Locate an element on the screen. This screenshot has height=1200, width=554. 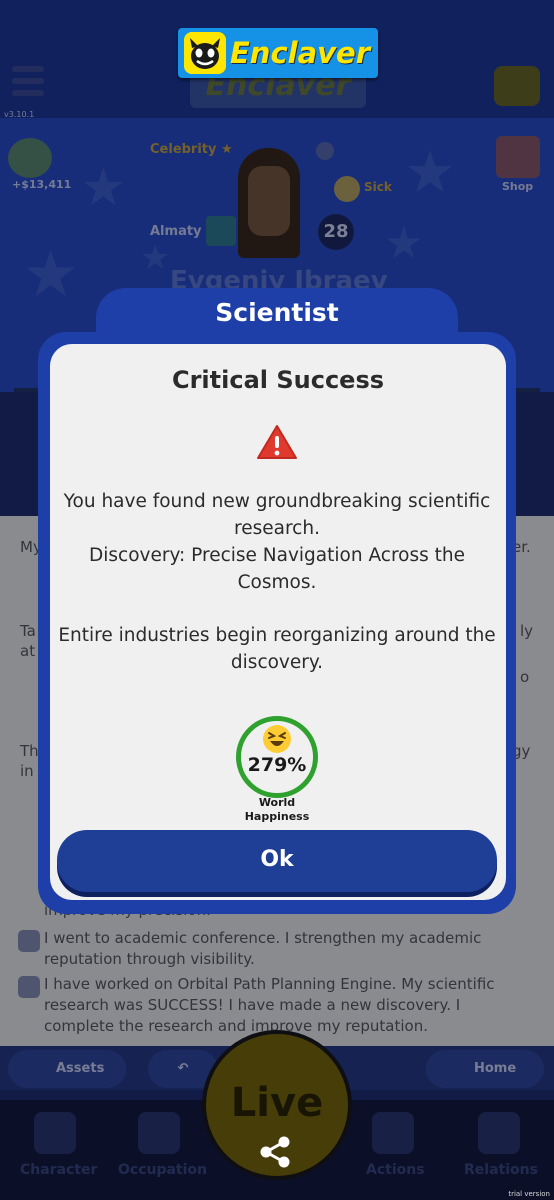
dialog-title: Critical Success is located at coordinates (278, 380).